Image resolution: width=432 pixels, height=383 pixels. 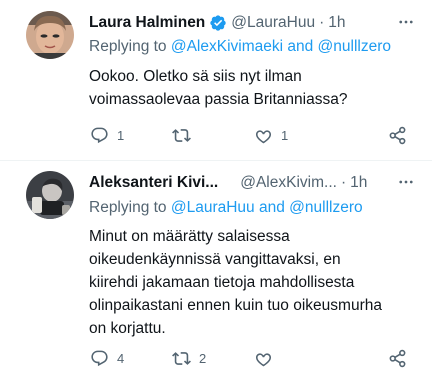 I want to click on tweet-header: Aleksanteri Kivi... @AlexKivim... · 1h, so click(x=228, y=183).